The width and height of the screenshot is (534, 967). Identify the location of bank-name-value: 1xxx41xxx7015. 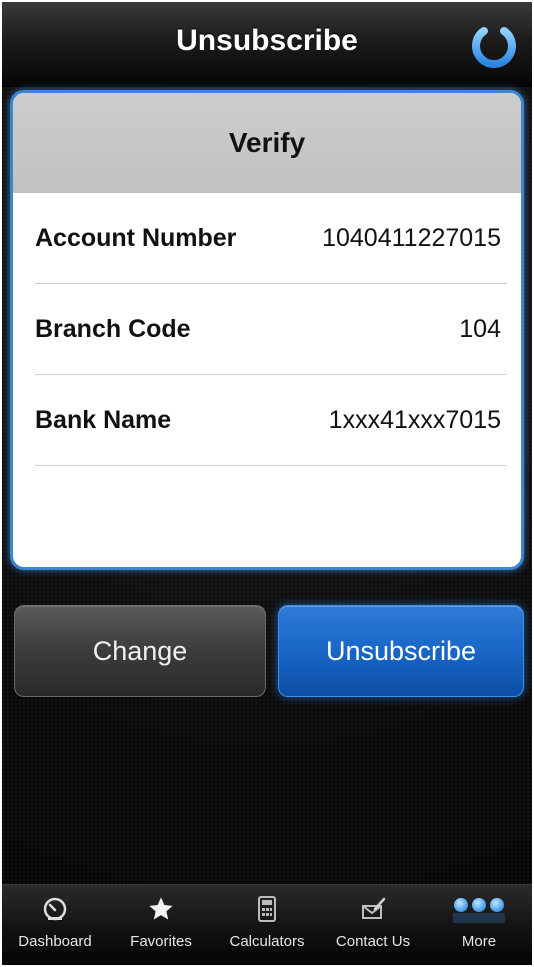
(414, 419).